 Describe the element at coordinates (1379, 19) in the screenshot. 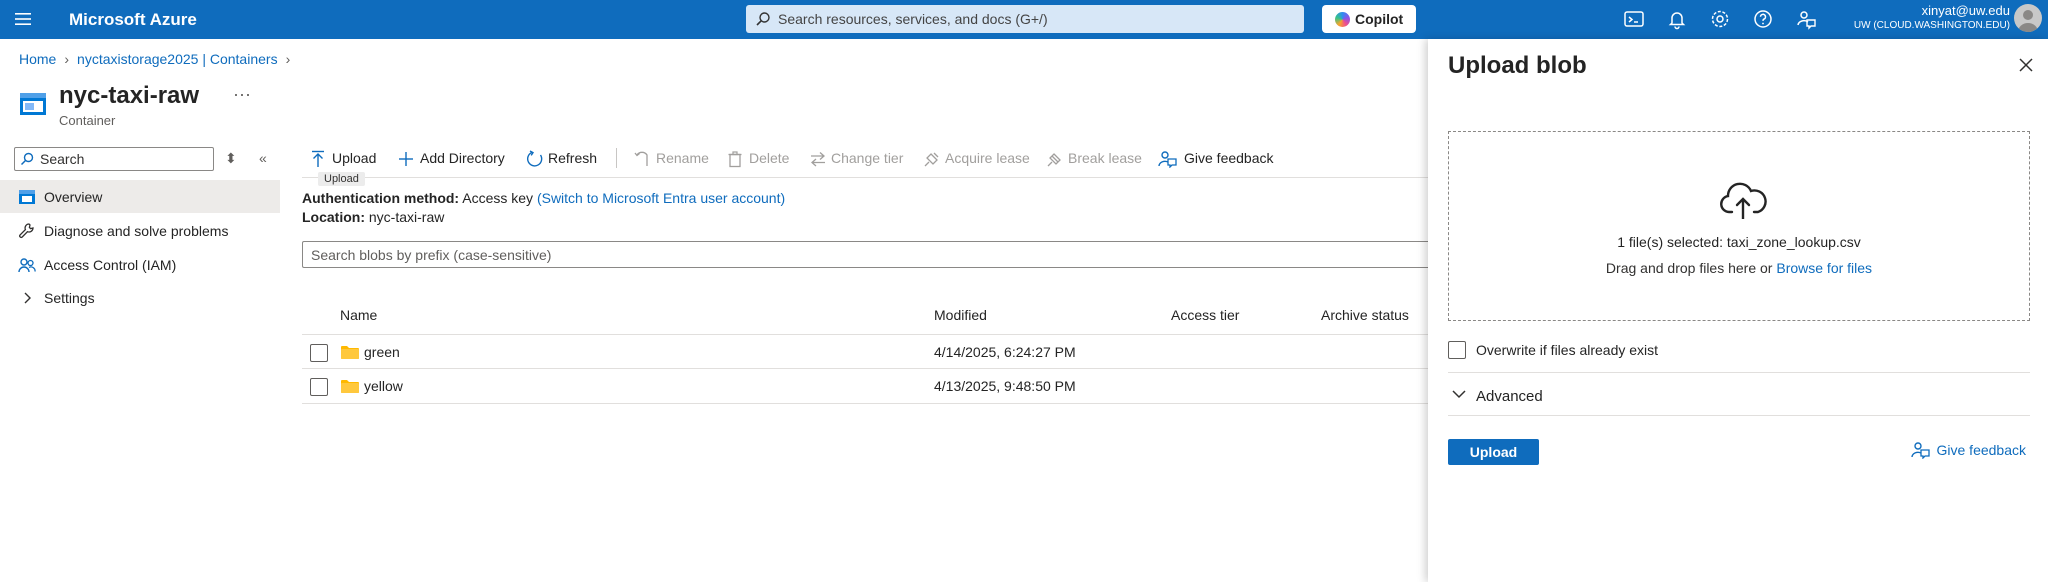

I see `copilot-label: Copilot` at that location.